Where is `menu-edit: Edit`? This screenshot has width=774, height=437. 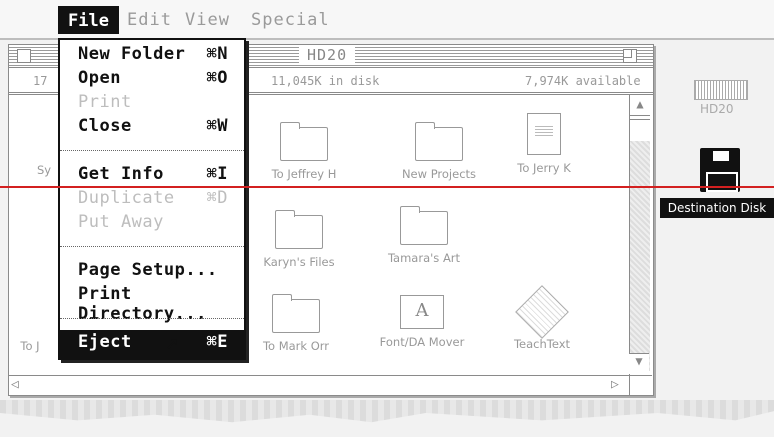 menu-edit: Edit is located at coordinates (149, 20).